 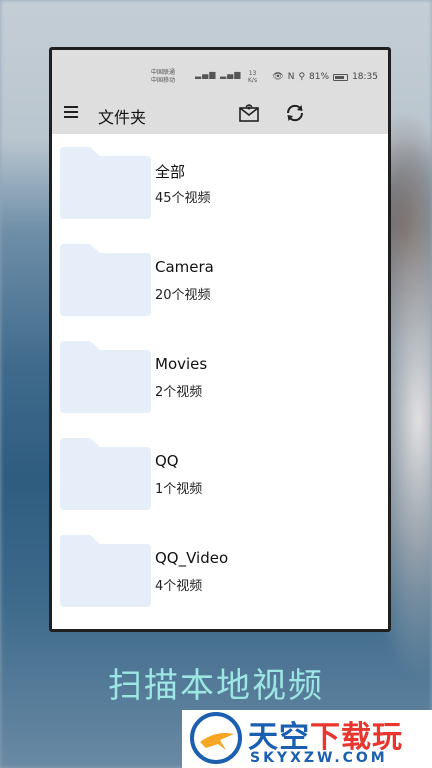 I want to click on video-count: 4个视频, so click(x=179, y=586).